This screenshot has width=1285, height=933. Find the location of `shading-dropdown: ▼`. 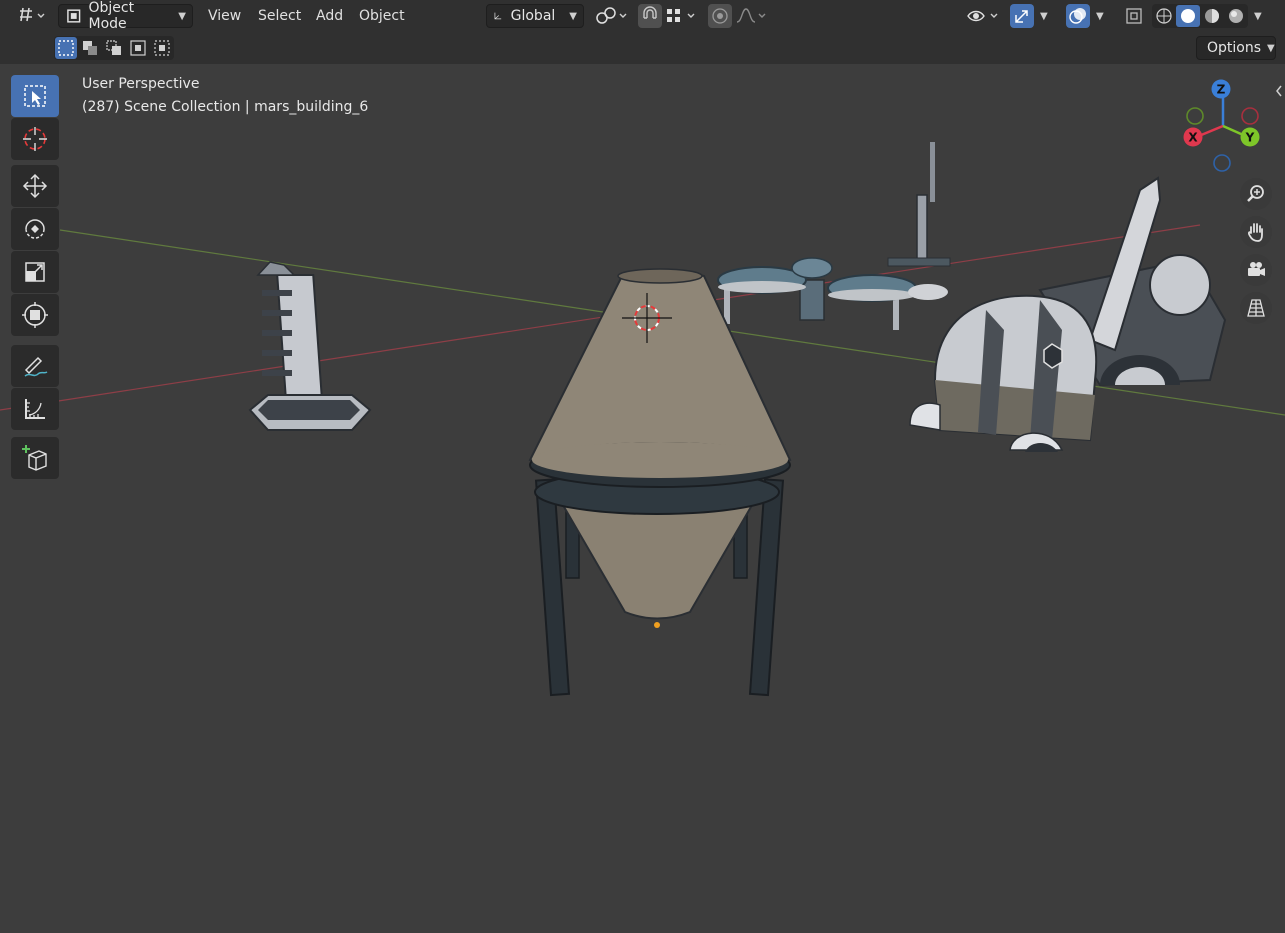

shading-dropdown: ▼ is located at coordinates (1260, 16).